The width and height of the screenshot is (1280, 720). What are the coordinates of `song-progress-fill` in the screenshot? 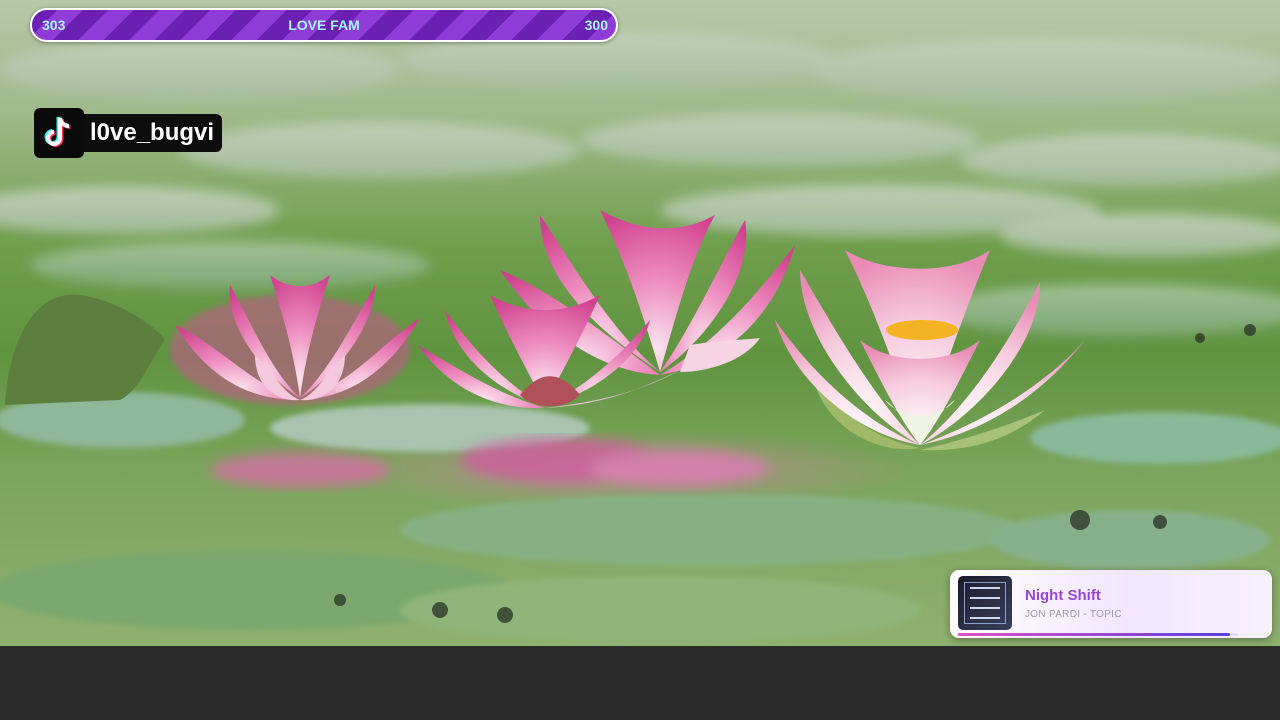 It's located at (1094, 634).